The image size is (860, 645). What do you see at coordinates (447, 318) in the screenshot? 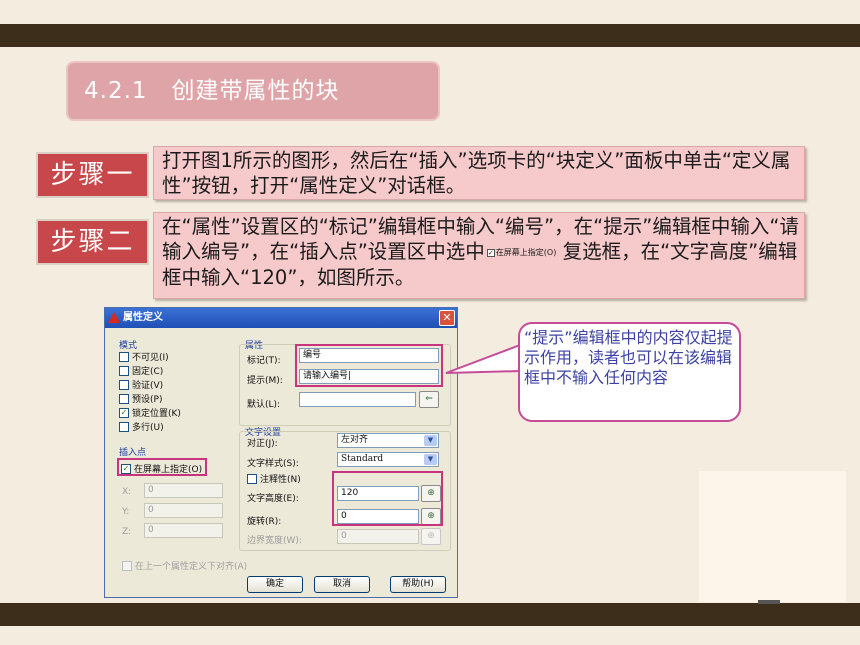
I see `close-button: ✕` at bounding box center [447, 318].